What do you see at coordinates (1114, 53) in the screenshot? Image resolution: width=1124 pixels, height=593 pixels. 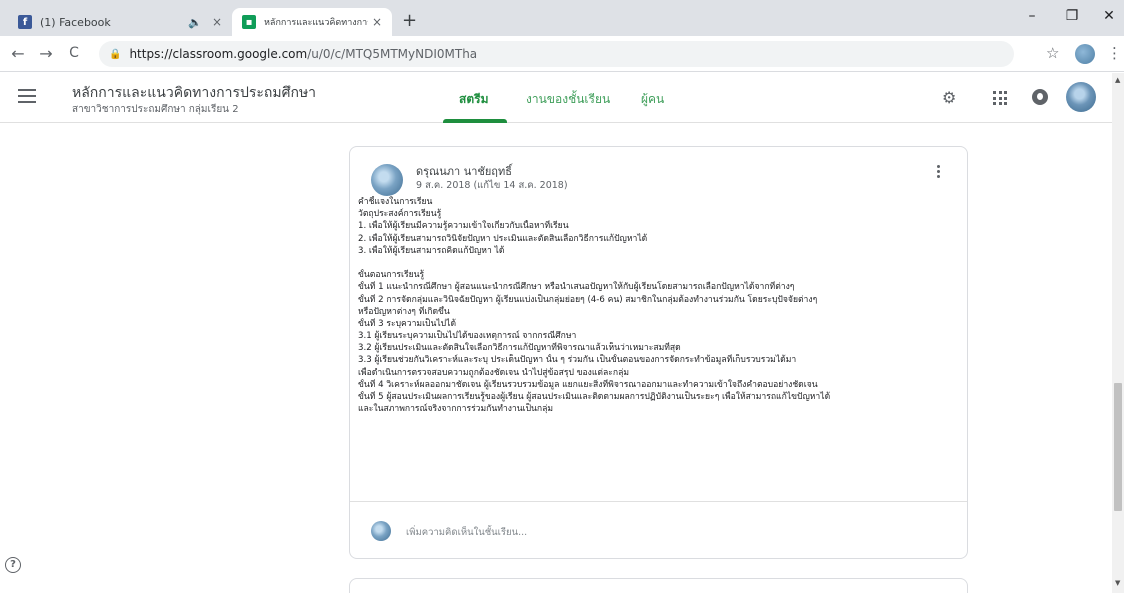 I see `browser-menu-icon: ⋮` at bounding box center [1114, 53].